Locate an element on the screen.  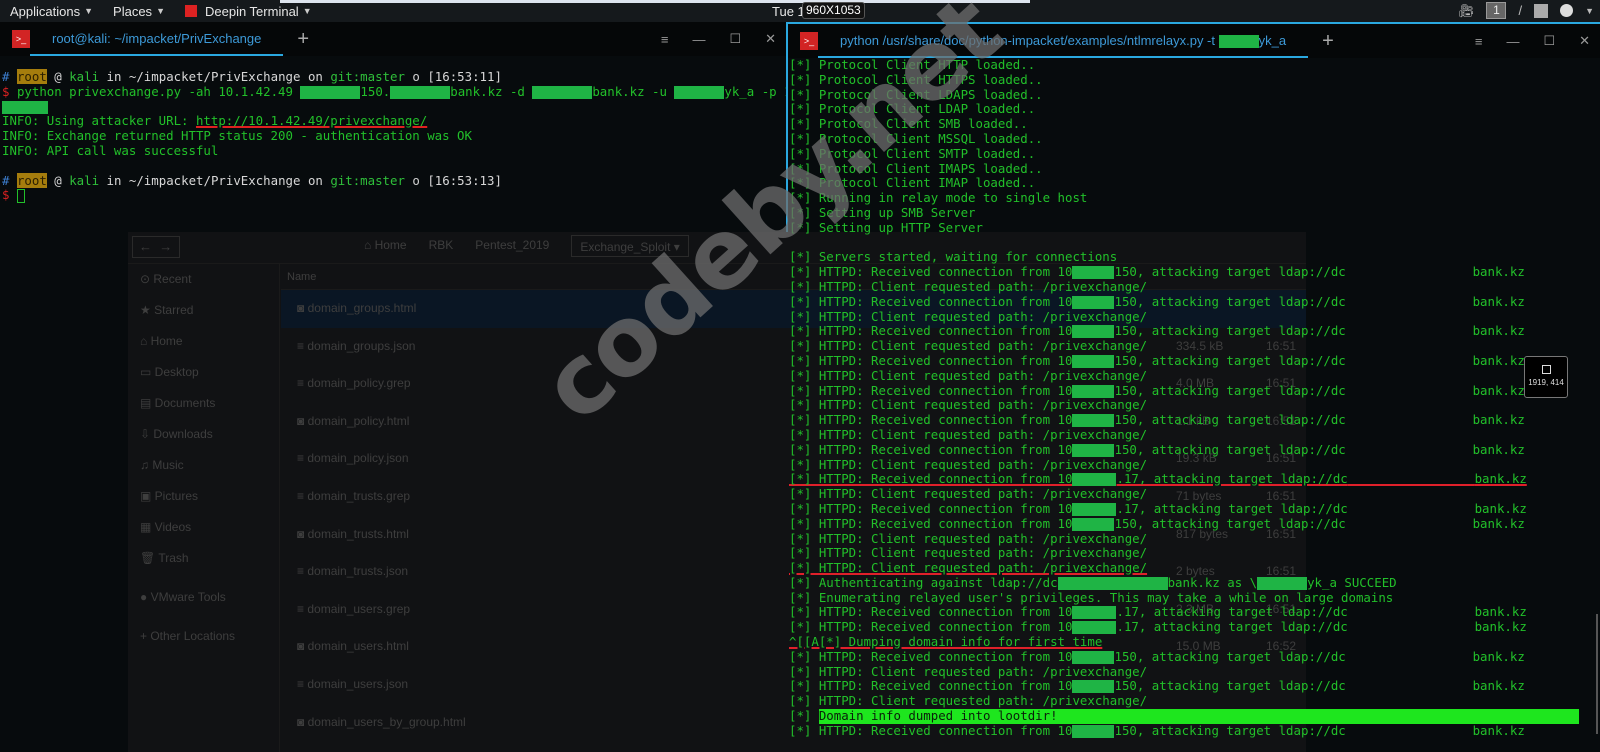
scrollbar is located at coordinates (1597, 674).